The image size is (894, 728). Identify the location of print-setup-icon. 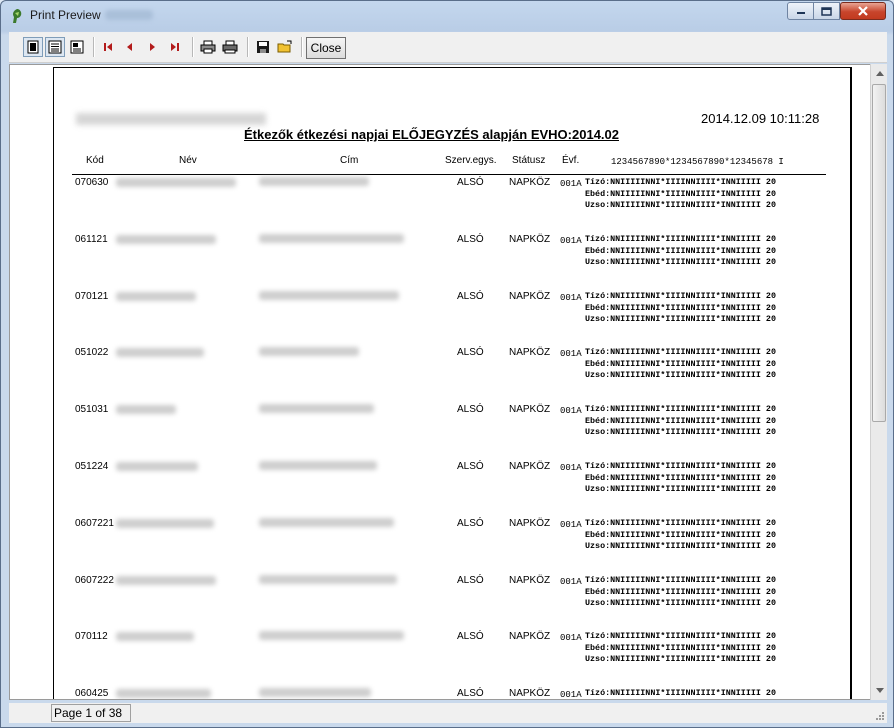
(208, 47).